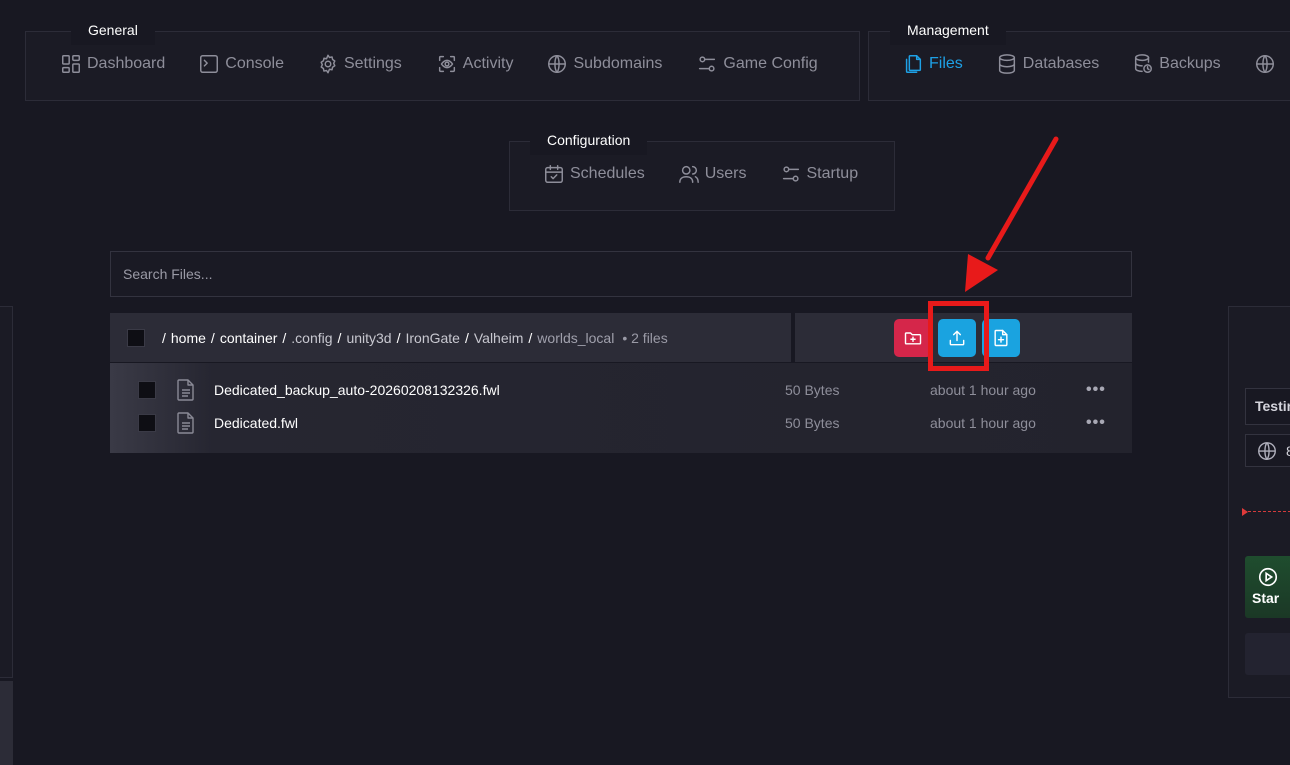 This screenshot has width=1290, height=765. I want to click on tab-users: Users, so click(712, 174).